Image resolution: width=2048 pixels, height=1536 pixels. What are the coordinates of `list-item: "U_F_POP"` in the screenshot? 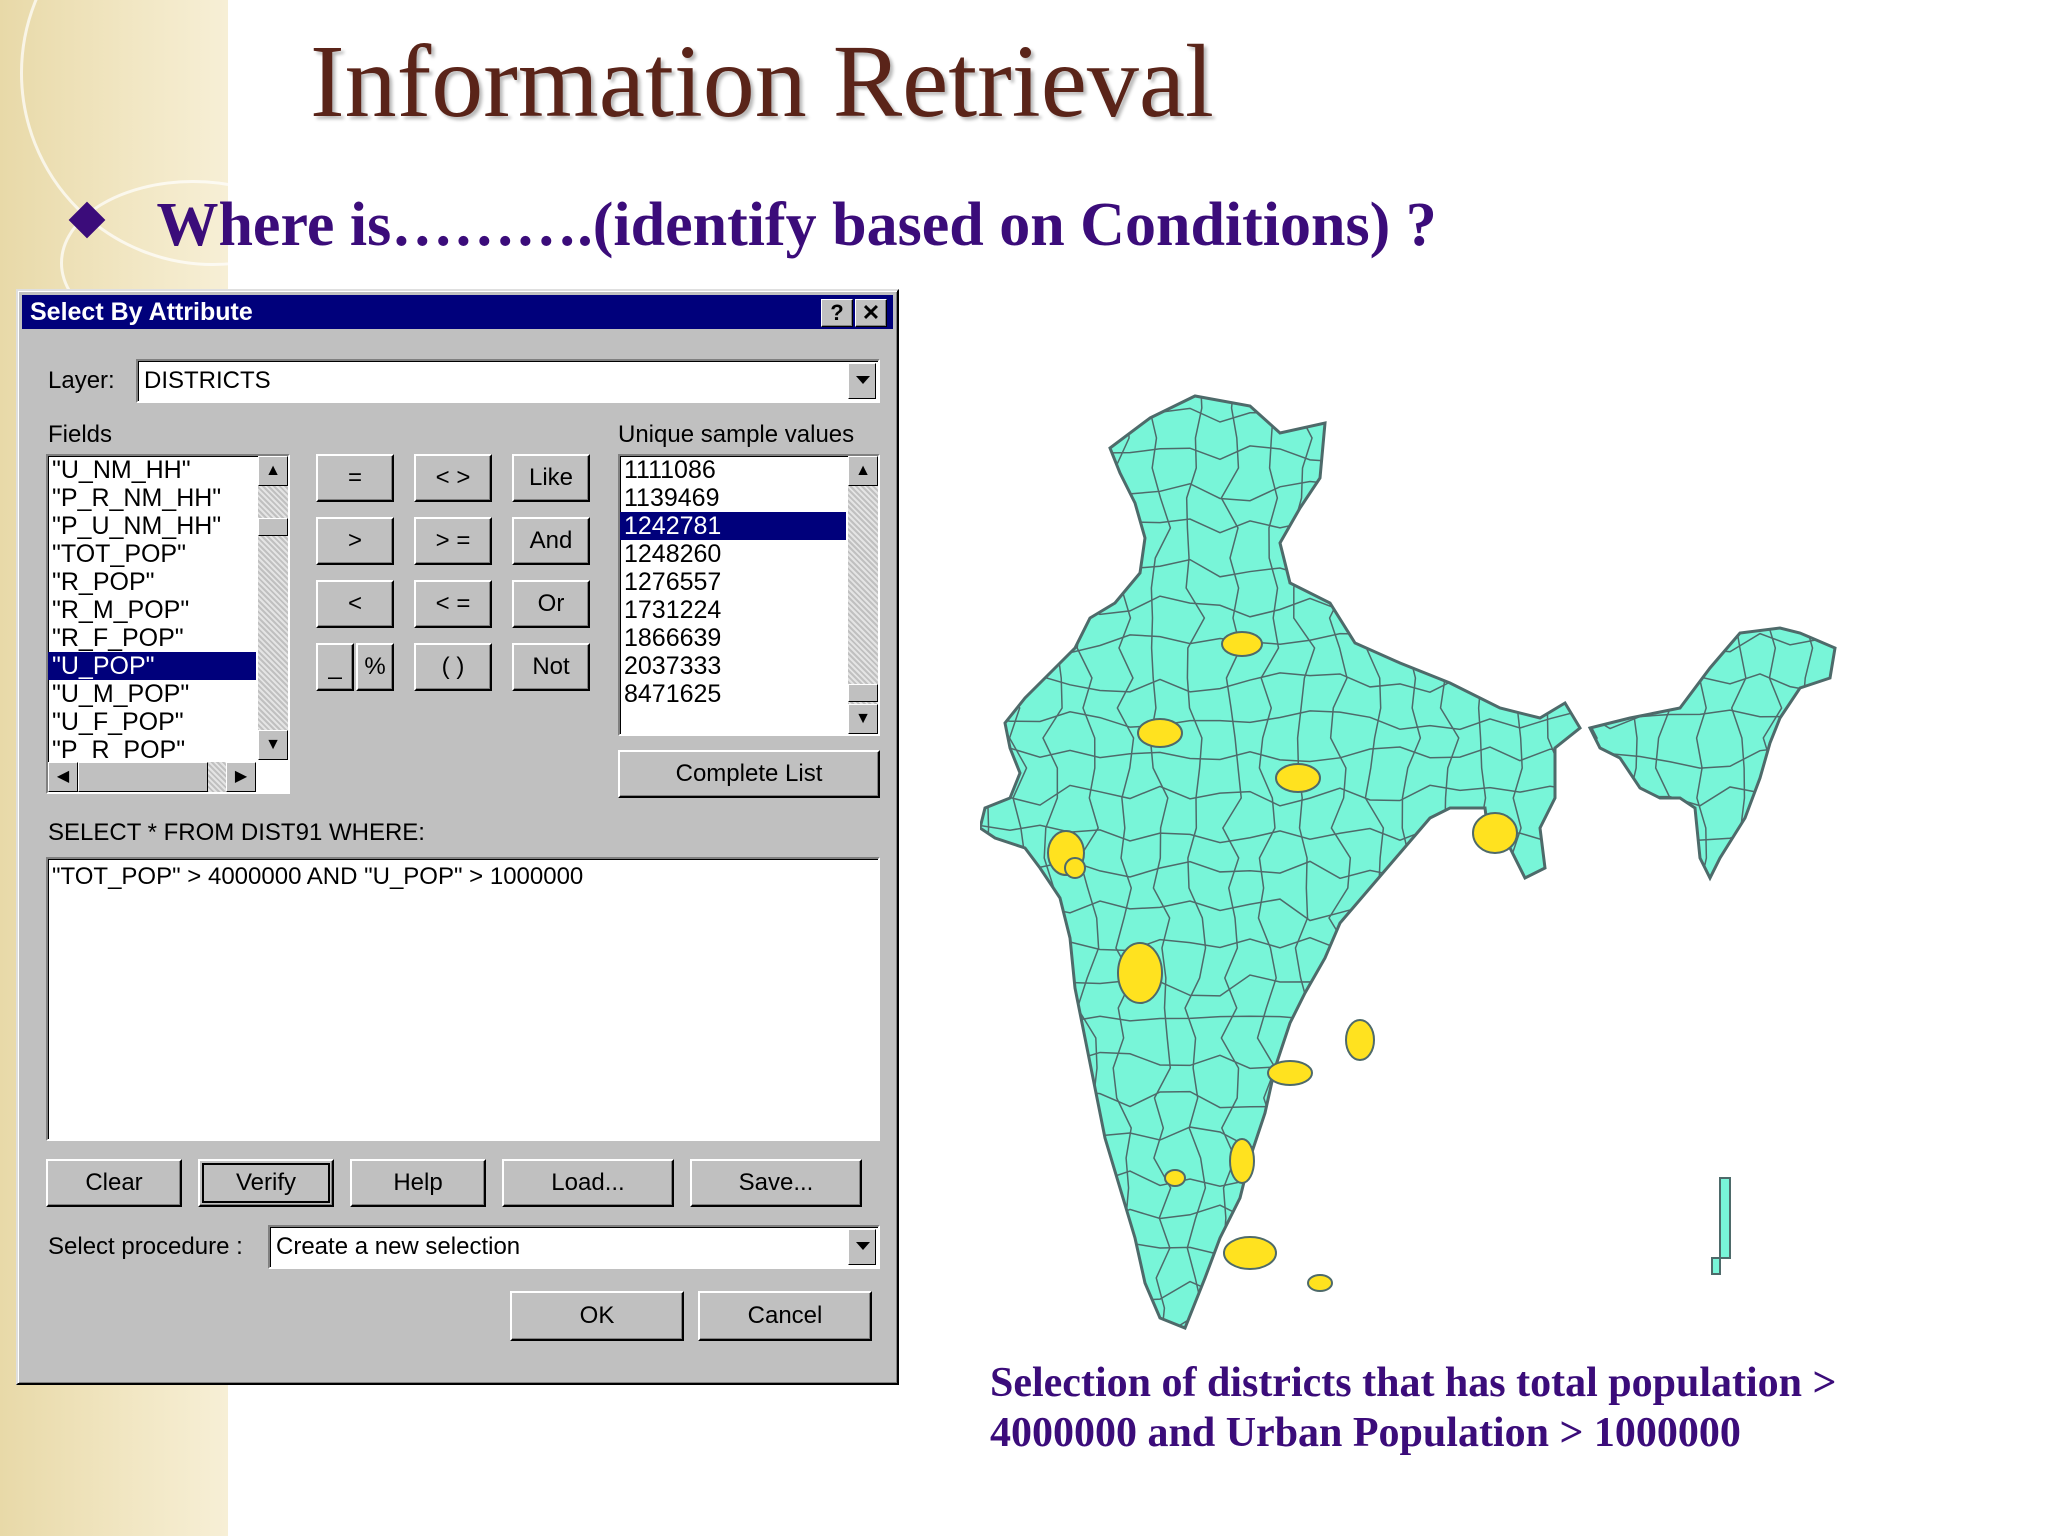 It's located at (152, 722).